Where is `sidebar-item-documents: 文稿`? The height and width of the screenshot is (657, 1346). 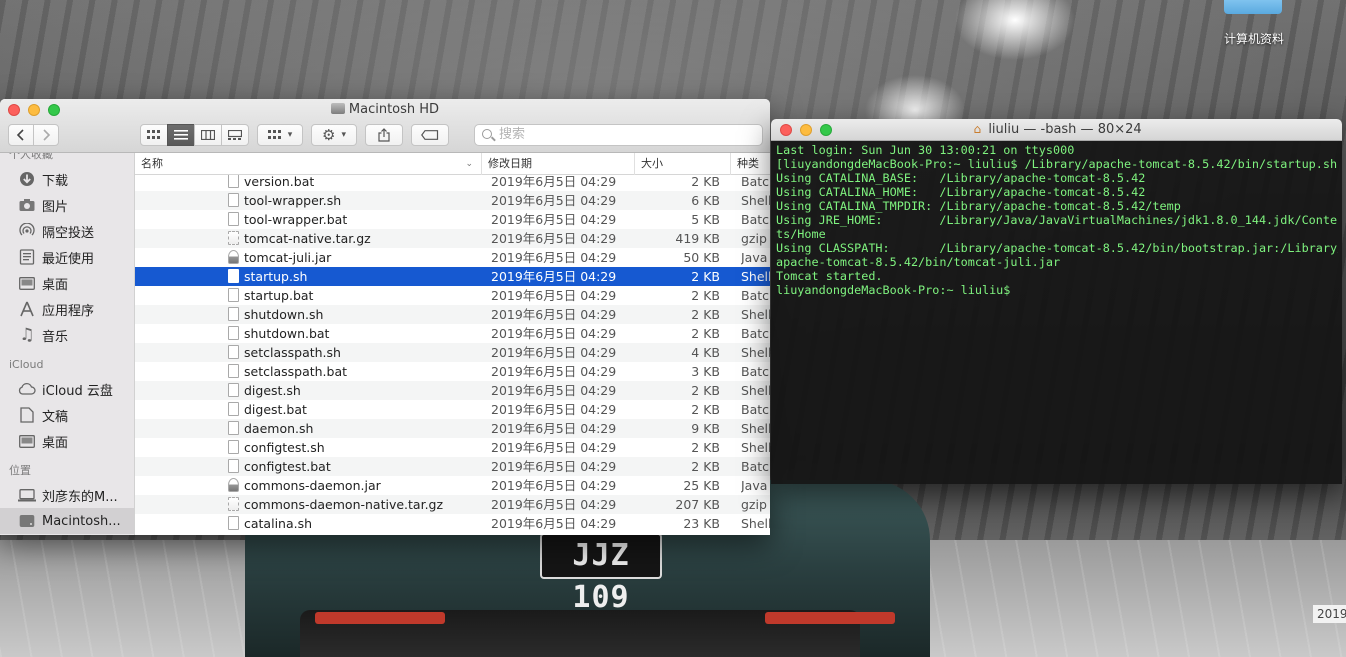 sidebar-item-documents: 文稿 is located at coordinates (67, 415).